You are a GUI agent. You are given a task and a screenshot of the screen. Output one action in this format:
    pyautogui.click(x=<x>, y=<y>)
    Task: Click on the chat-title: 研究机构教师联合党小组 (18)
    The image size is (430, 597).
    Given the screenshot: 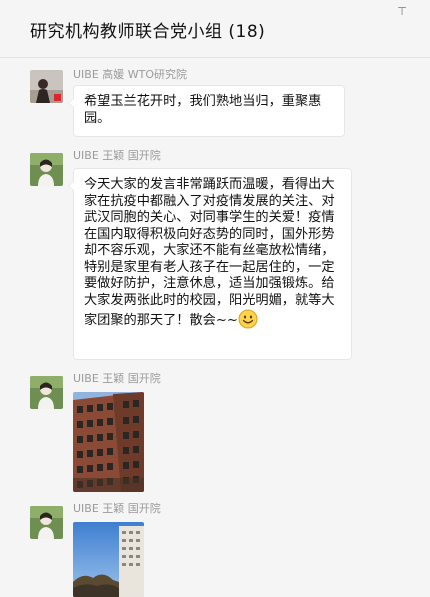 What is the action you would take?
    pyautogui.click(x=148, y=32)
    